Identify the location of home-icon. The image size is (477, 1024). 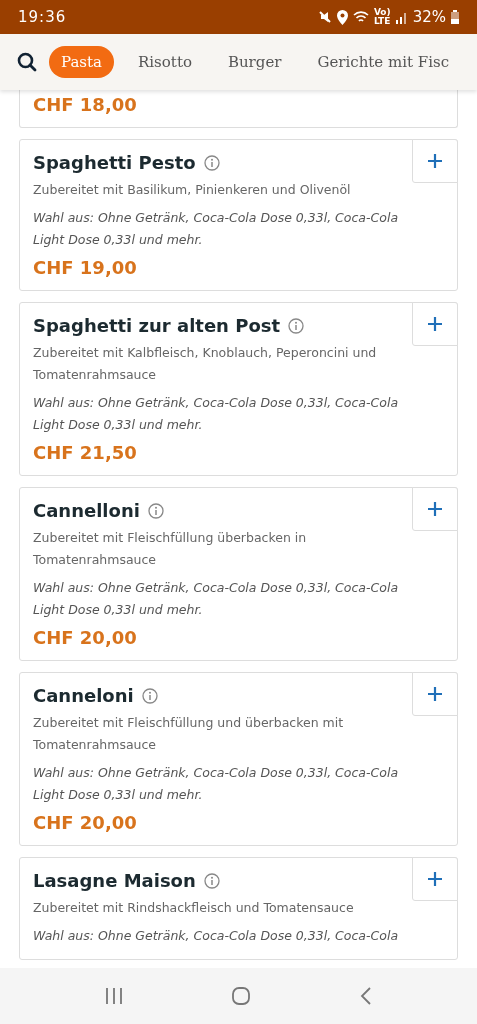
(241, 996).